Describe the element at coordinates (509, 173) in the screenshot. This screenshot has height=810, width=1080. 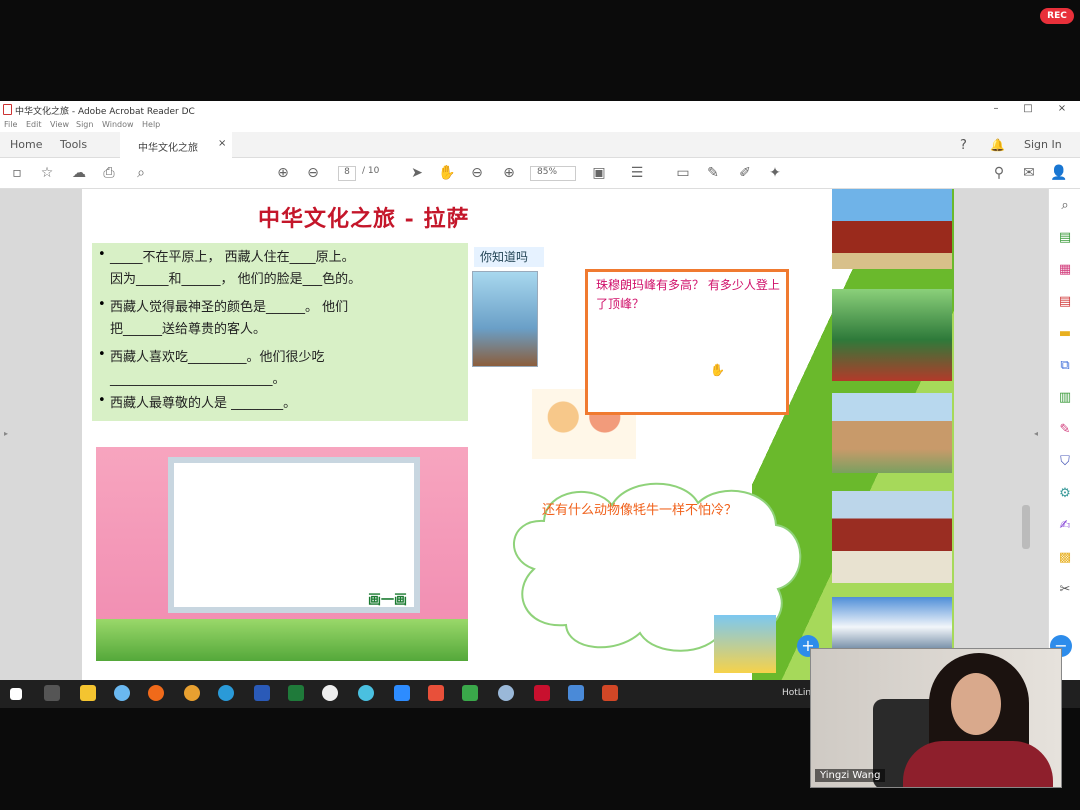
I see `plus-icon: ⊕` at that location.